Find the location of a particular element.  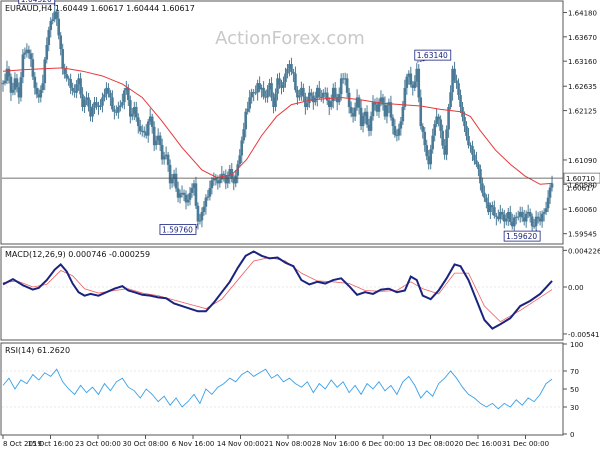

annotation-label: 1.59760 is located at coordinates (177, 229).